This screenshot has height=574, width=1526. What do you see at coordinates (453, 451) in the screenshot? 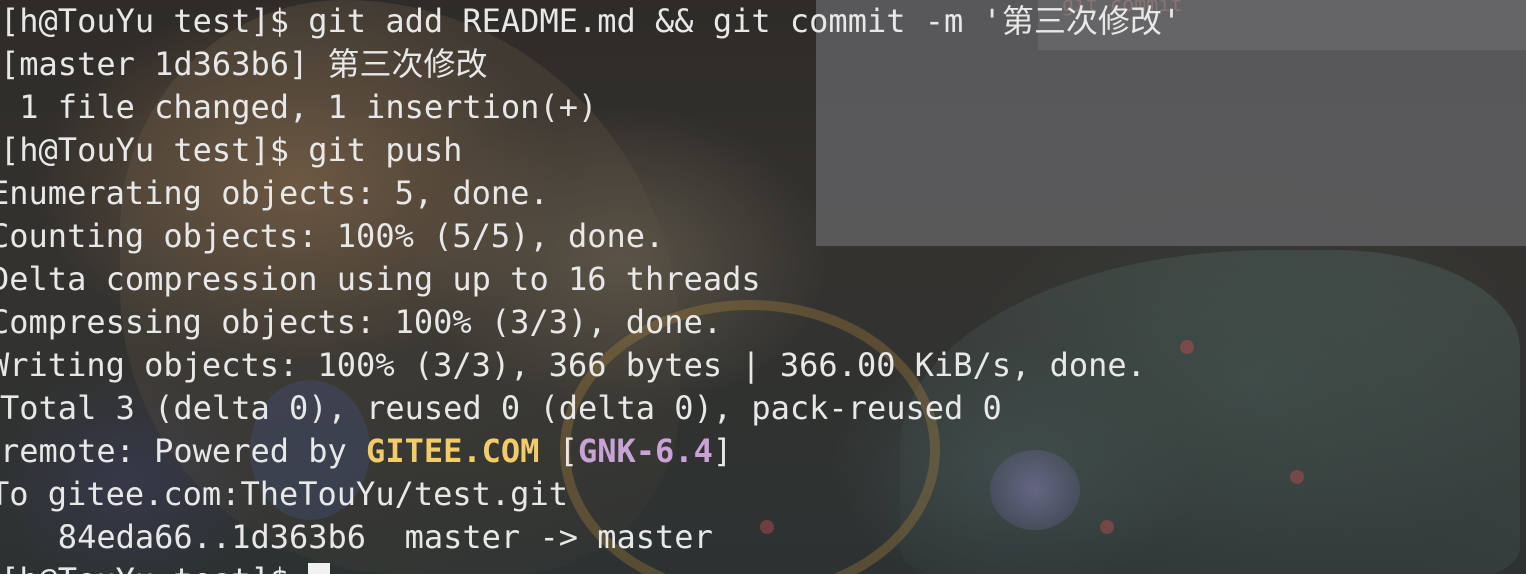
I see `gitee-highlight: GITEE.COM` at bounding box center [453, 451].